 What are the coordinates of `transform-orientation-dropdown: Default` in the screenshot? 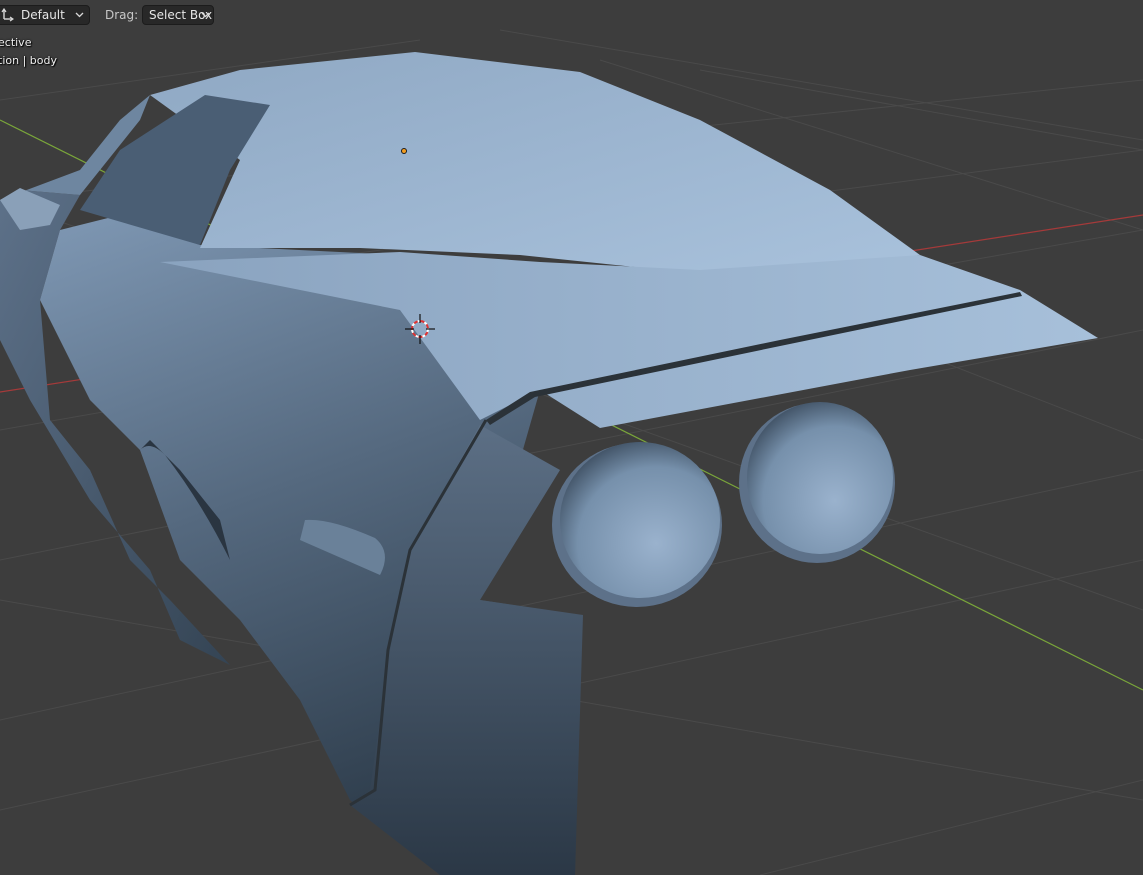 It's located at (45, 15).